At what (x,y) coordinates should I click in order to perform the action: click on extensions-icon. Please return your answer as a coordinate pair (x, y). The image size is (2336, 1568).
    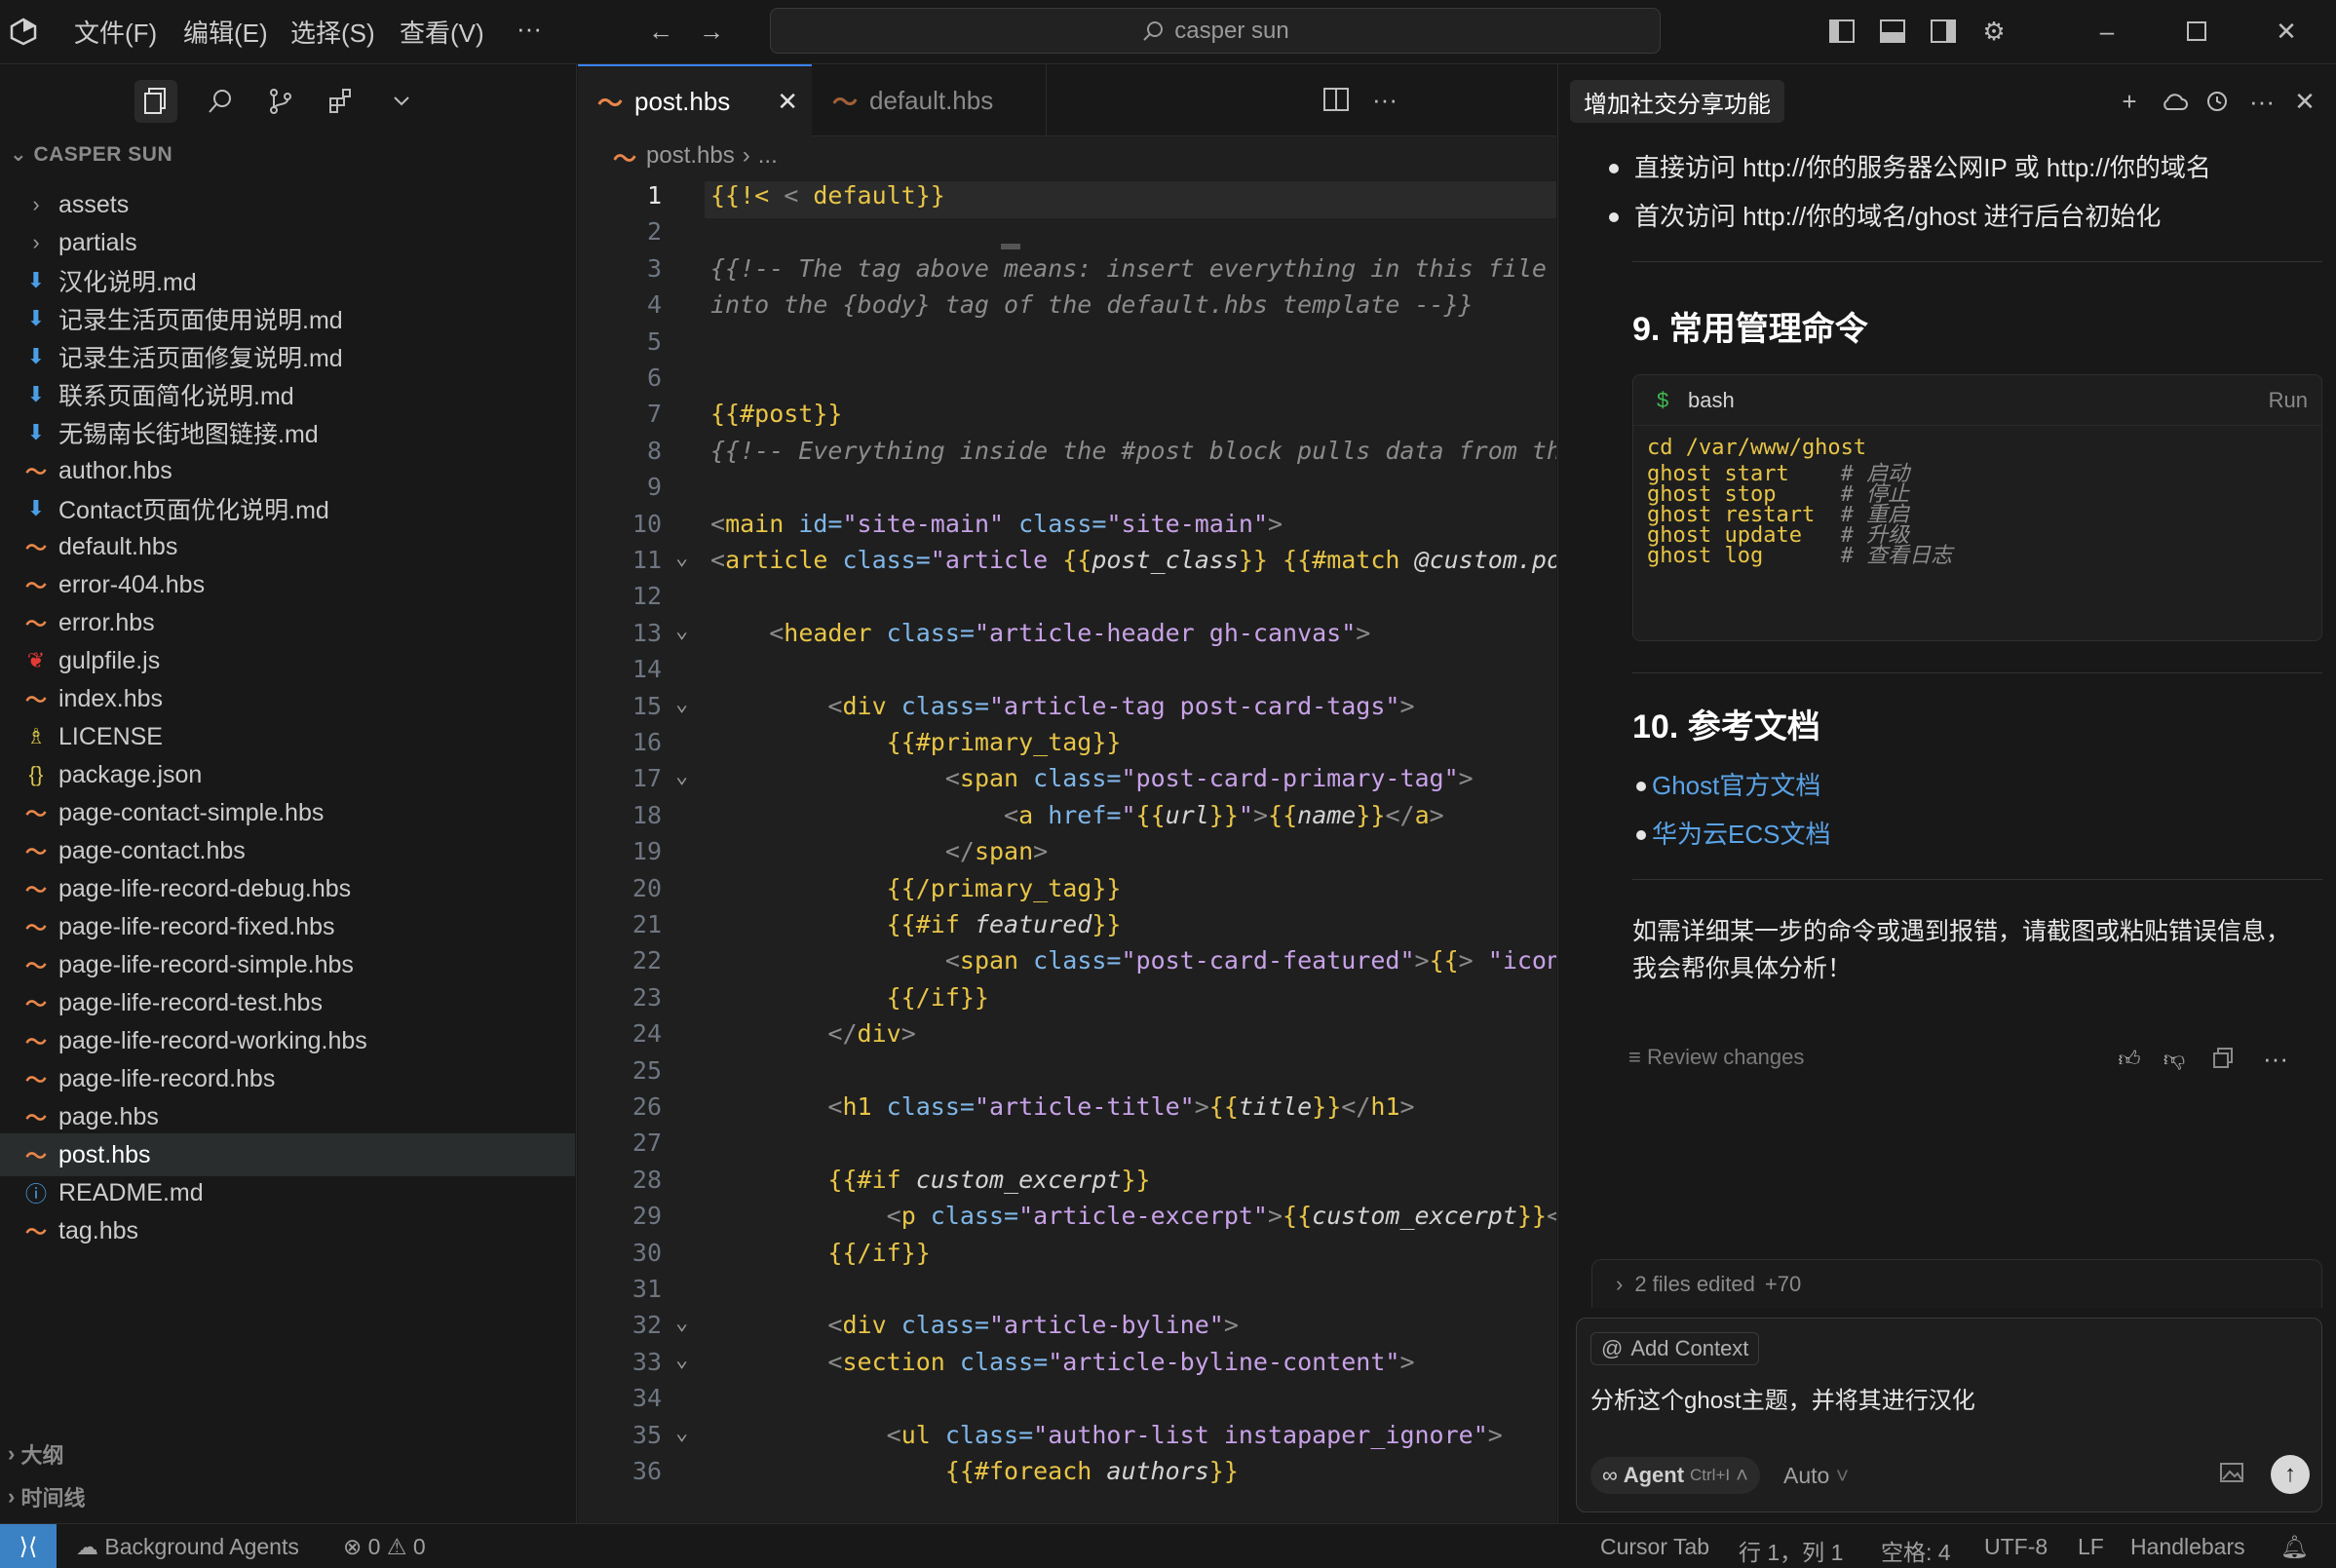
    Looking at the image, I should click on (341, 101).